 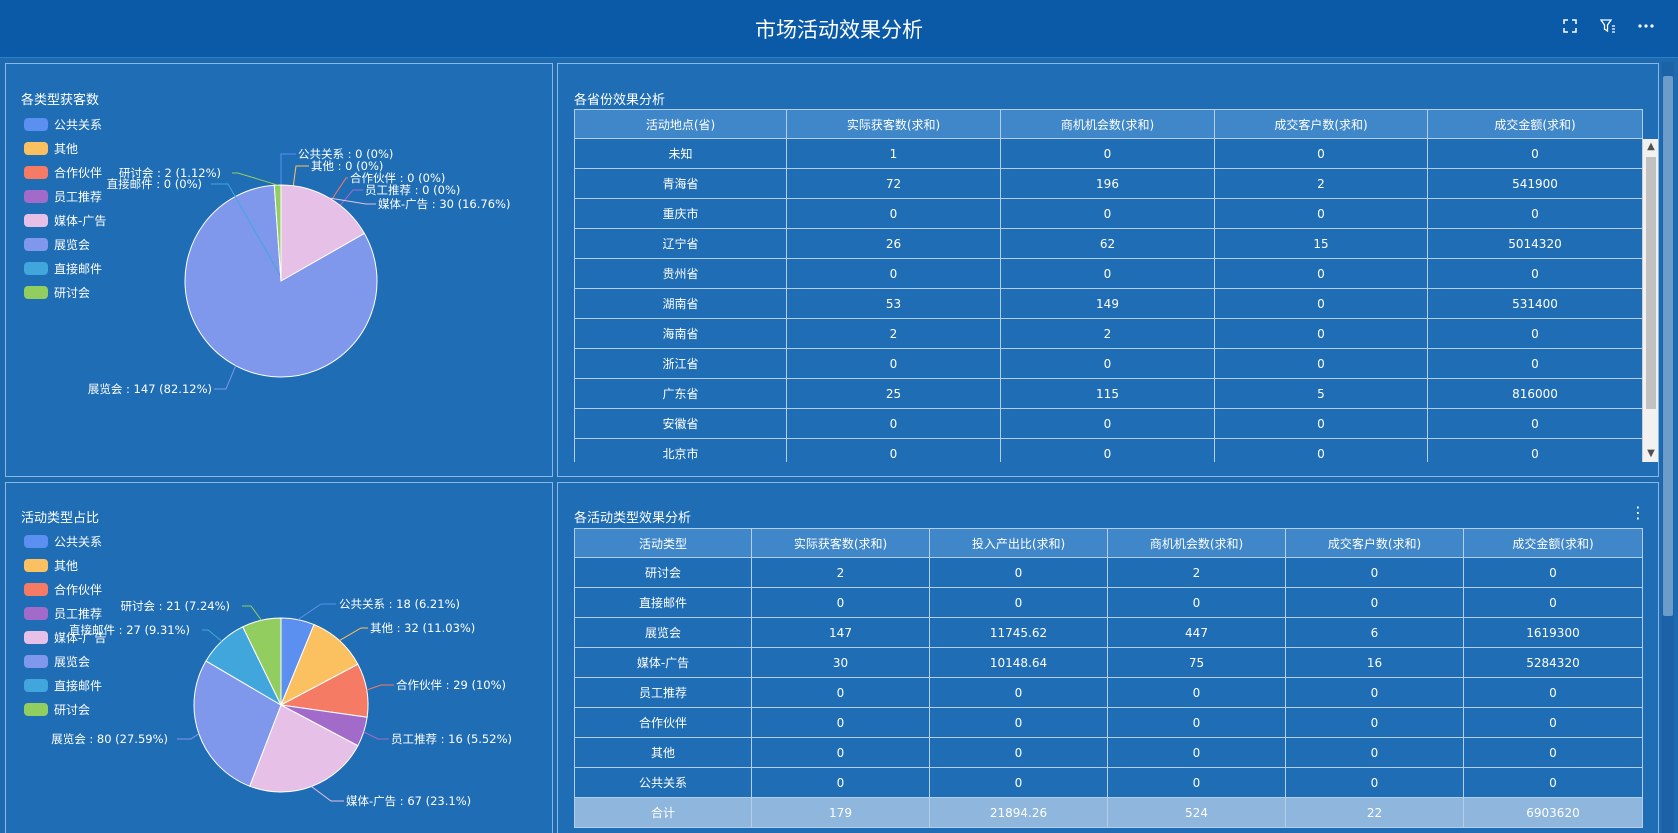 What do you see at coordinates (1108, 303) in the screenshot?
I see `table-row: 湖南省 53 149 0 531400` at bounding box center [1108, 303].